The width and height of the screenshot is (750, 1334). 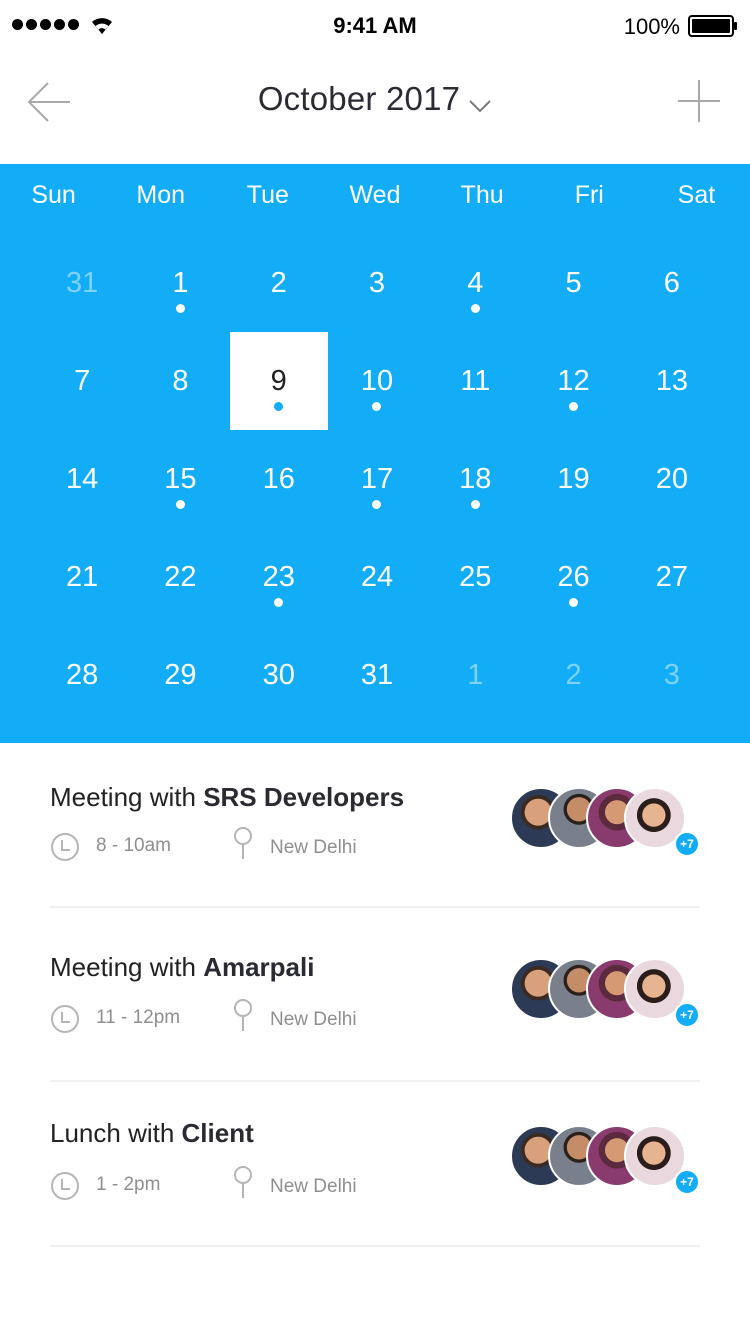 What do you see at coordinates (375, 99) in the screenshot?
I see `month-selector: October 2017` at bounding box center [375, 99].